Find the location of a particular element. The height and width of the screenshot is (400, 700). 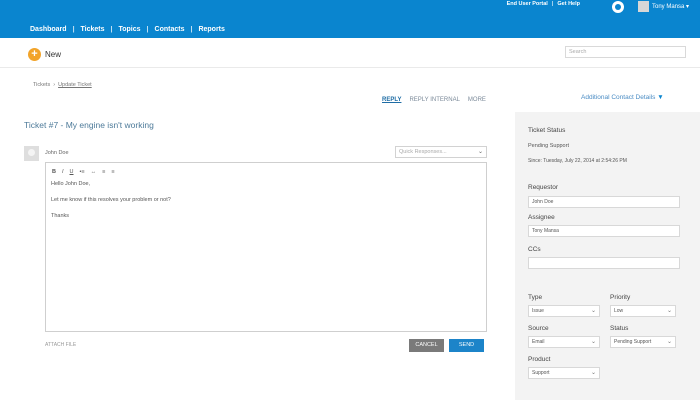

source-label: Source is located at coordinates (538, 328).